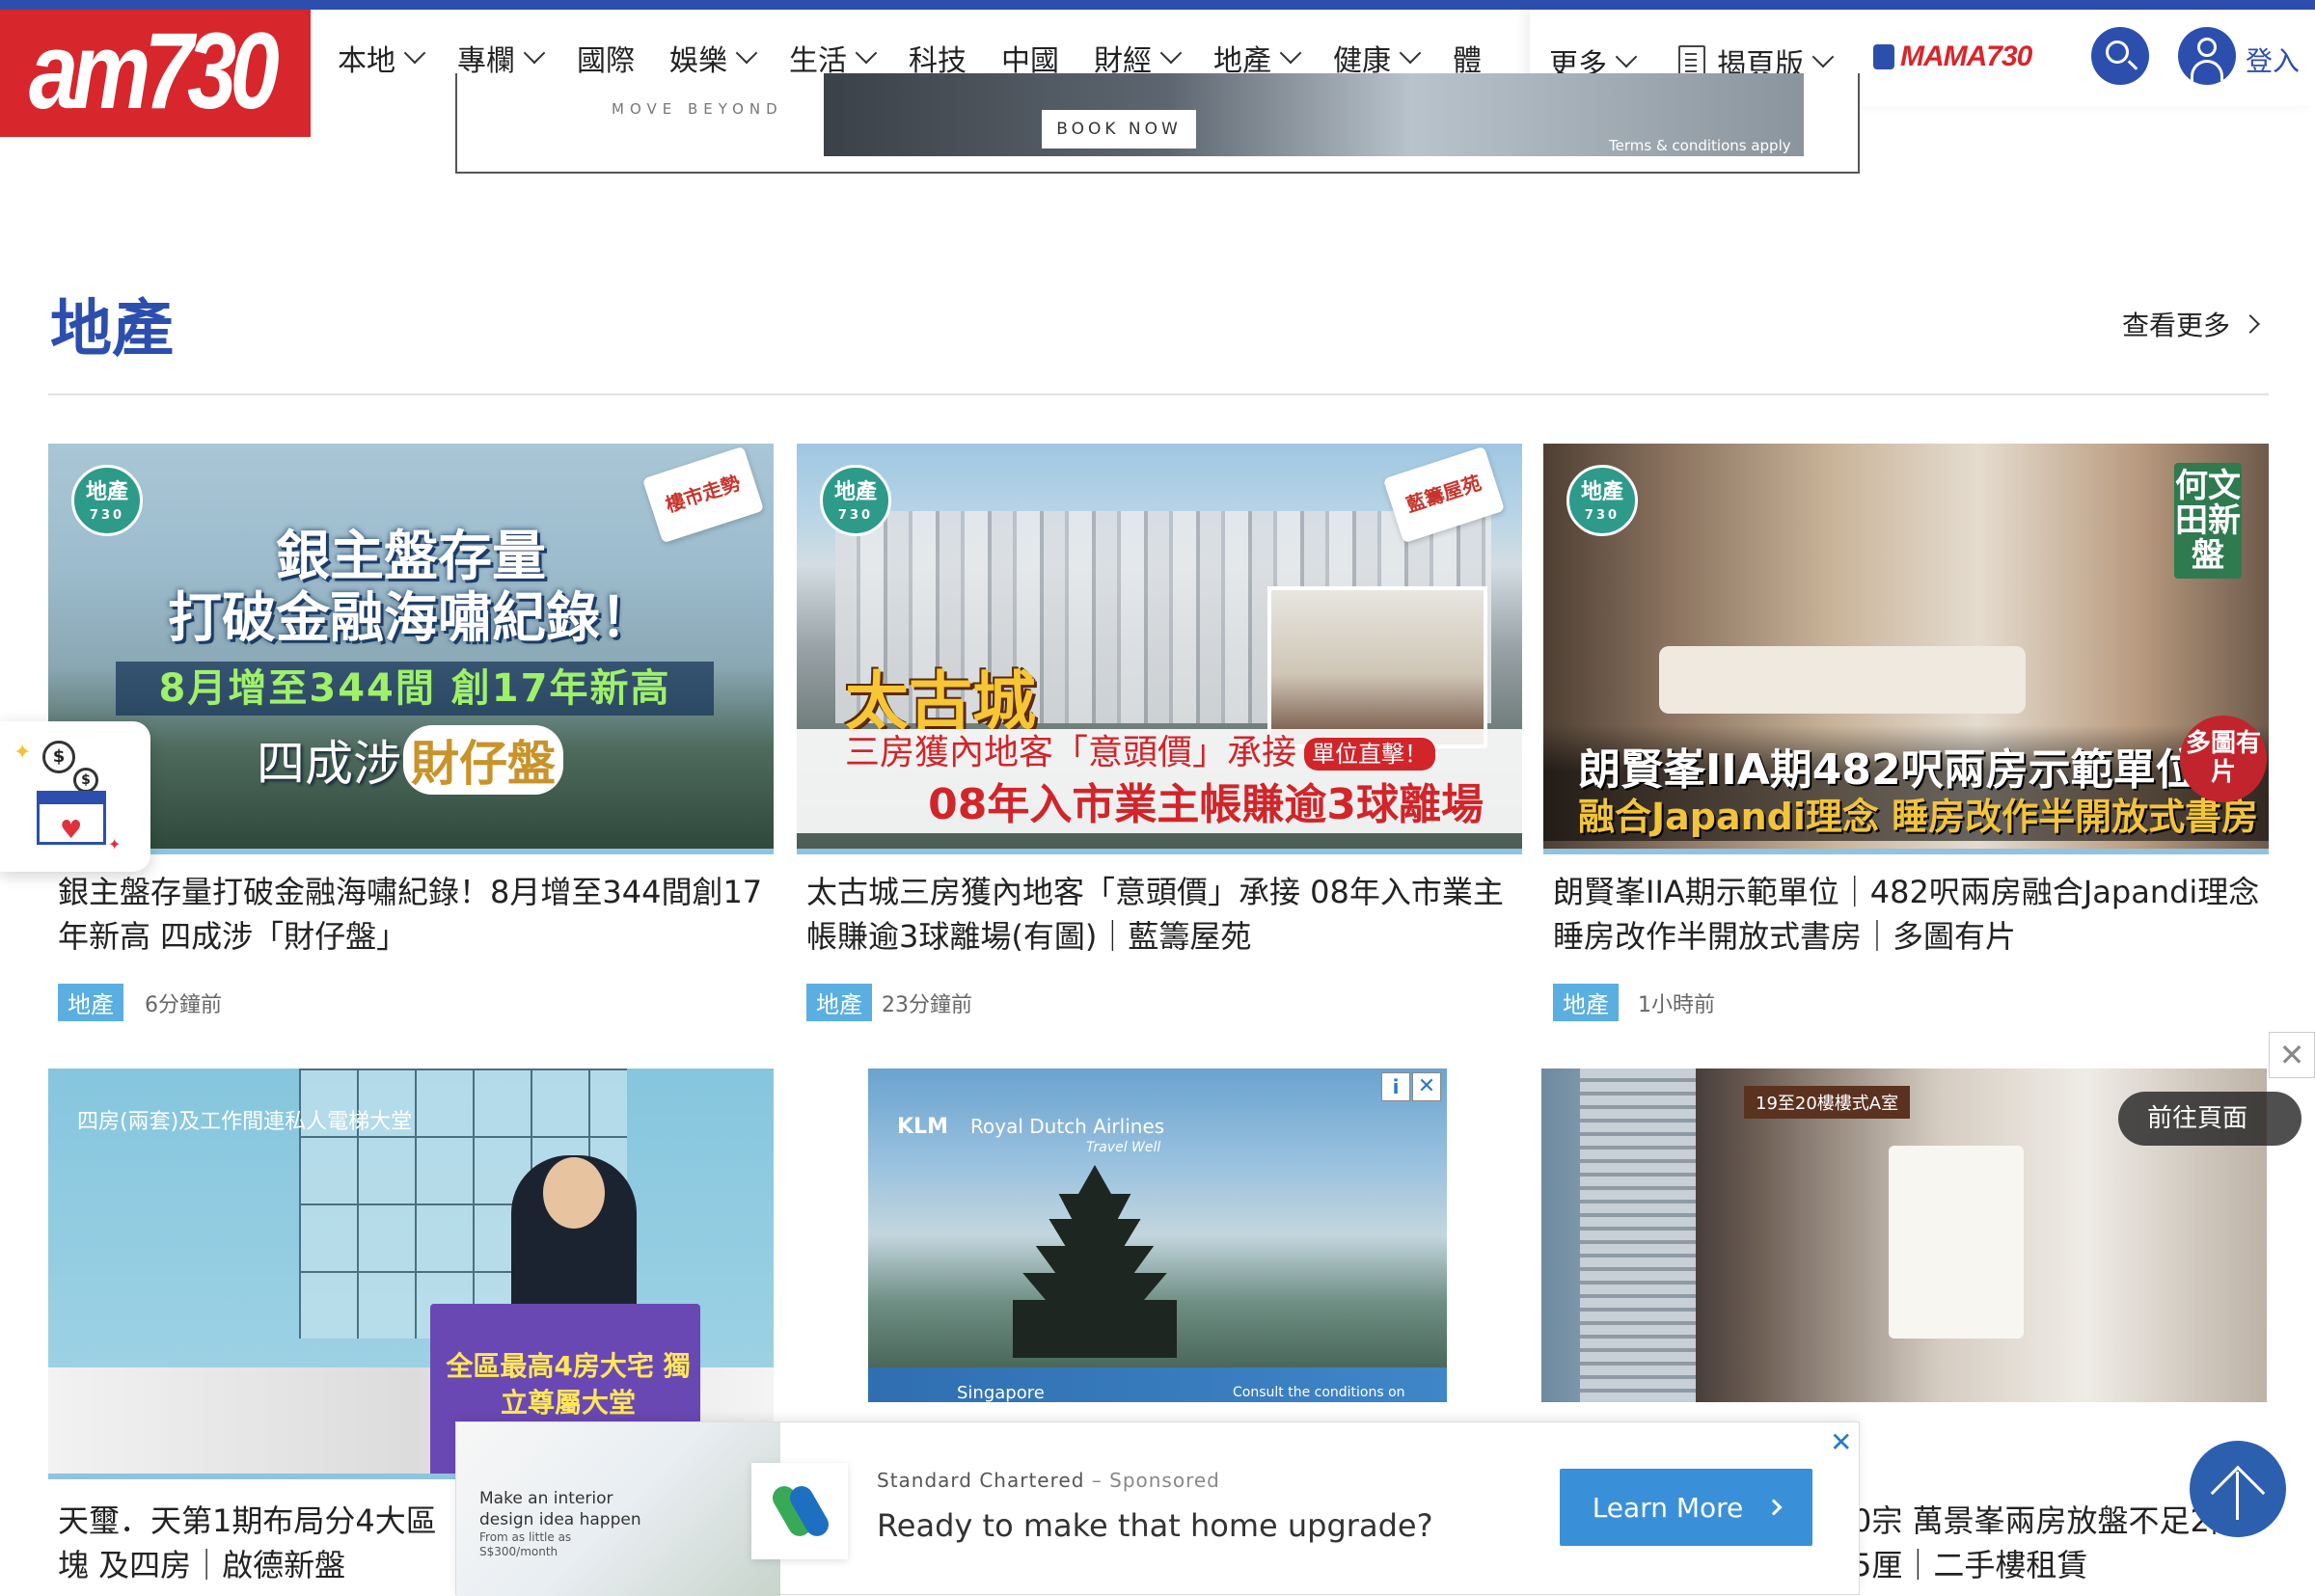 The image size is (2315, 1596). I want to click on mama730-label: MAMA730, so click(1966, 57).